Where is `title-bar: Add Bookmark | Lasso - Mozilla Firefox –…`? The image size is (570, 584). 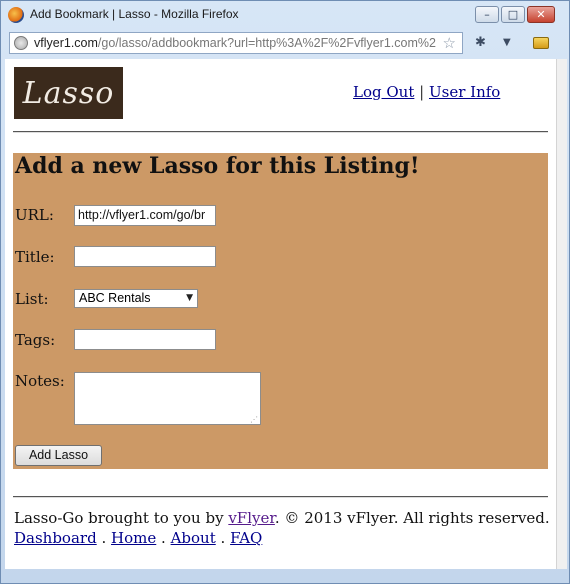 title-bar: Add Bookmark | Lasso - Mozilla Firefox –… is located at coordinates (285, 15).